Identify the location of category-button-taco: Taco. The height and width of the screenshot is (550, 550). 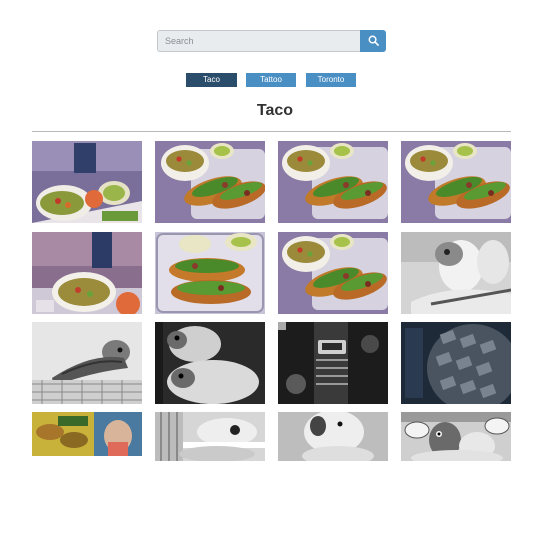
(211, 80).